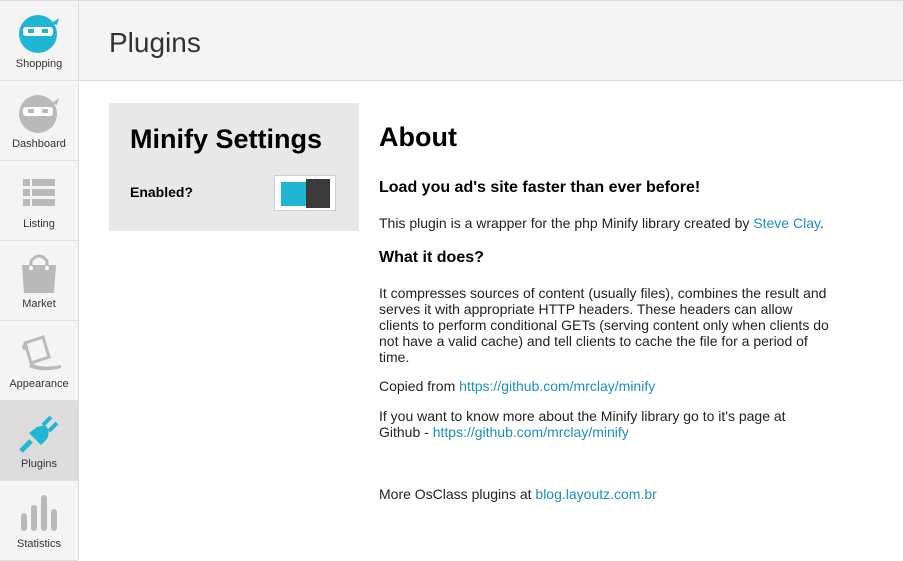 This screenshot has width=903, height=561. Describe the element at coordinates (155, 42) in the screenshot. I see `page-title: Plugins` at that location.